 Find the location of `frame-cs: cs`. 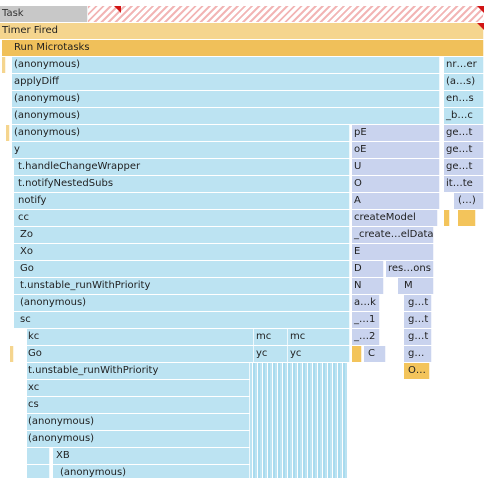

frame-cs: cs is located at coordinates (138, 405).